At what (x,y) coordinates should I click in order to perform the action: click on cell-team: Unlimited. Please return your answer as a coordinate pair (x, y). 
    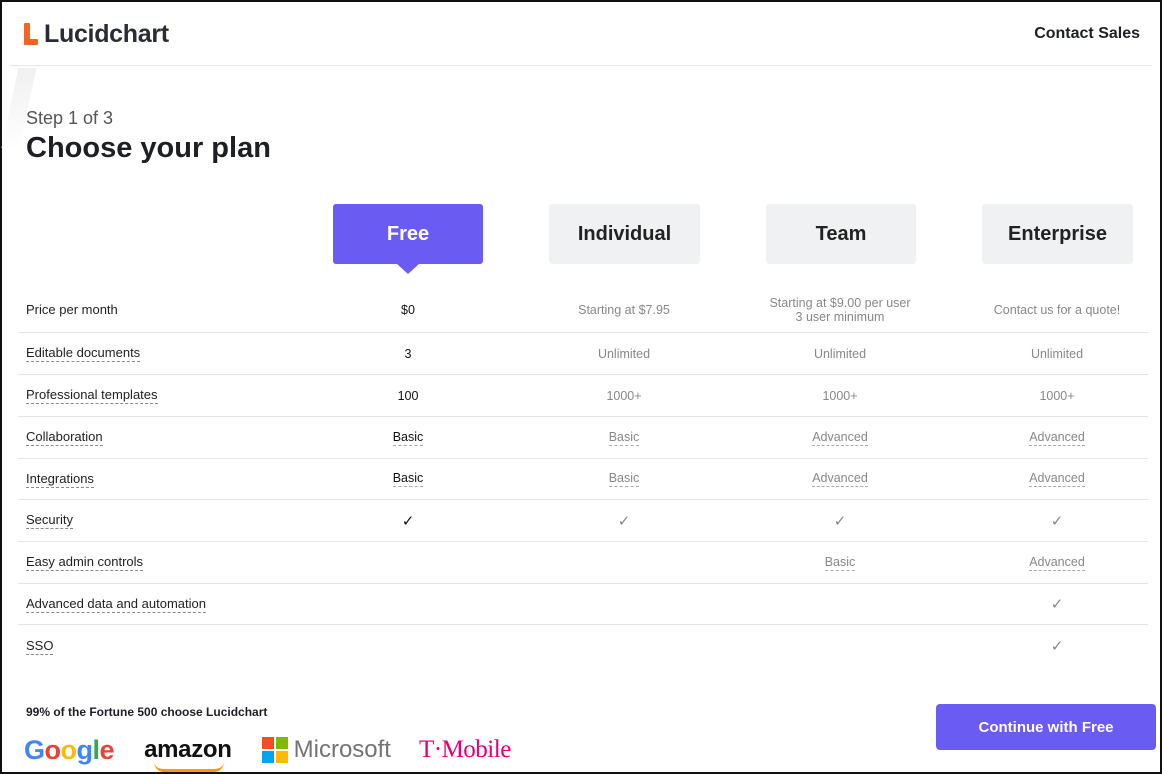
    Looking at the image, I should click on (840, 353).